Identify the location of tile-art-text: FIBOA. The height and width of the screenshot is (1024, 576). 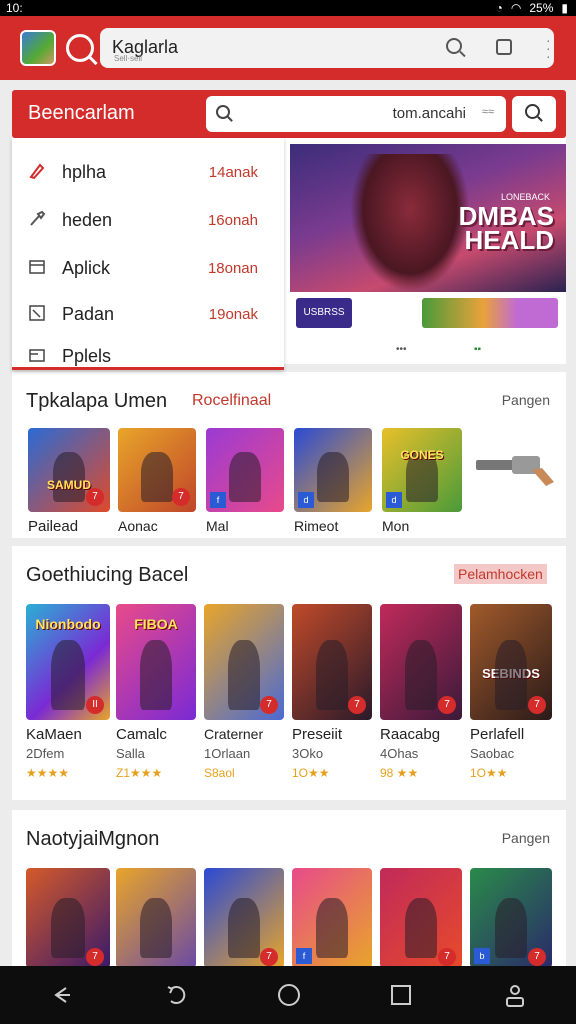
(156, 624).